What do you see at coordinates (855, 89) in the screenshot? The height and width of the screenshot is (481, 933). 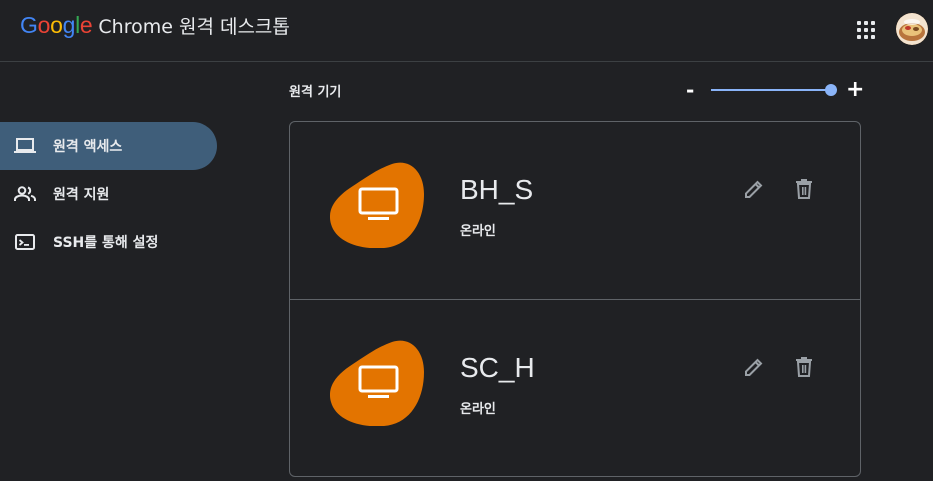 I see `zoom-in-button: +` at bounding box center [855, 89].